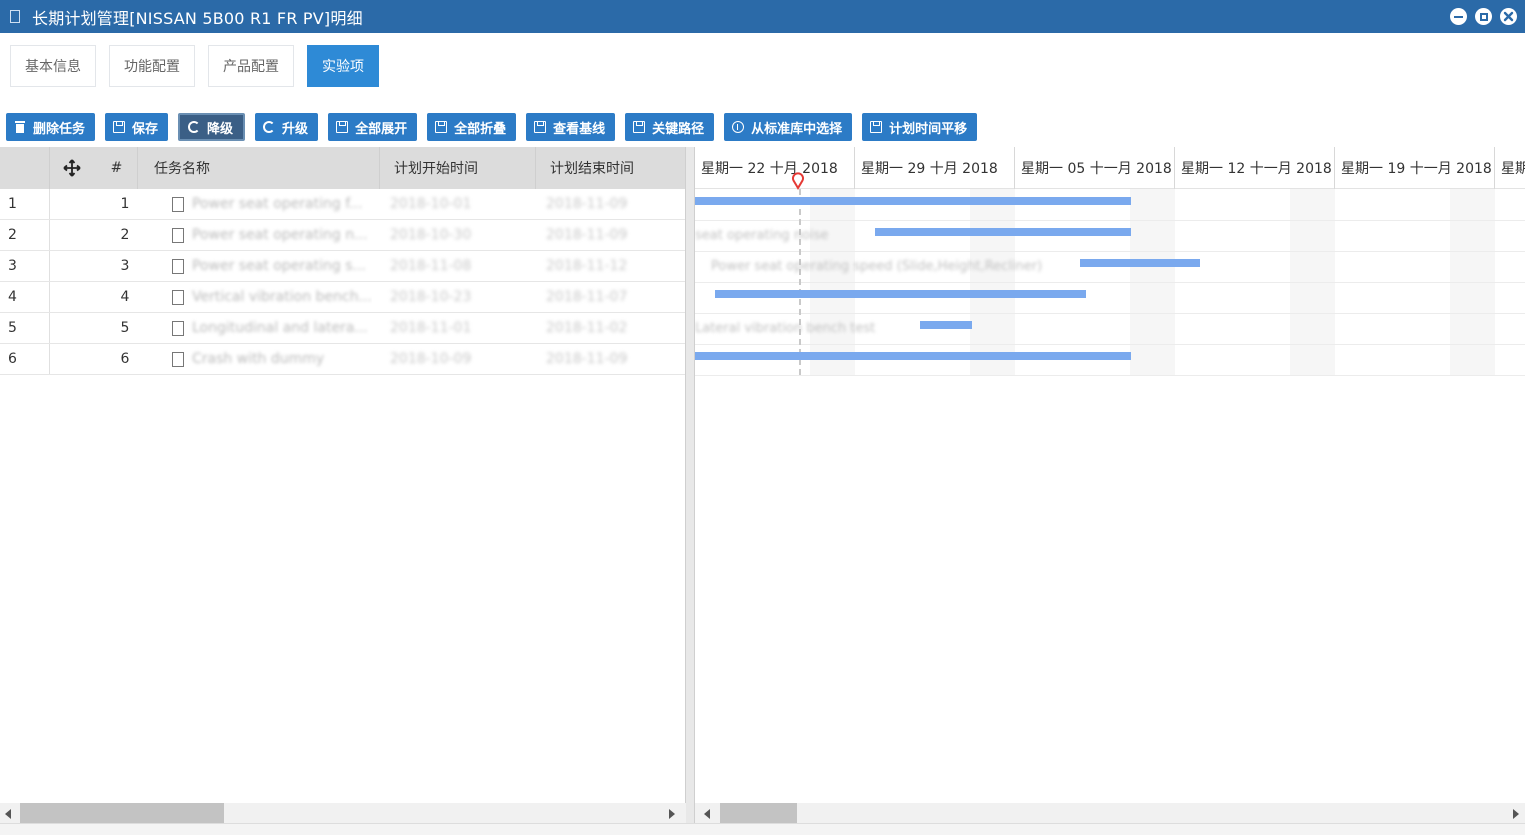 The height and width of the screenshot is (835, 1525). I want to click on plan-start-cell: 2018-10-30, so click(450, 235).